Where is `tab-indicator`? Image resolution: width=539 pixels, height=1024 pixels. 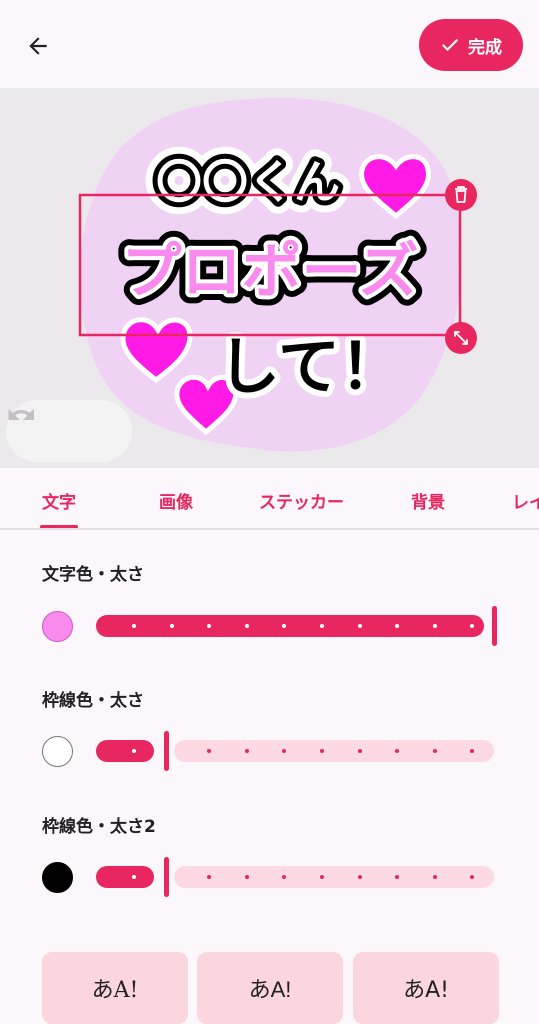 tab-indicator is located at coordinates (59, 526).